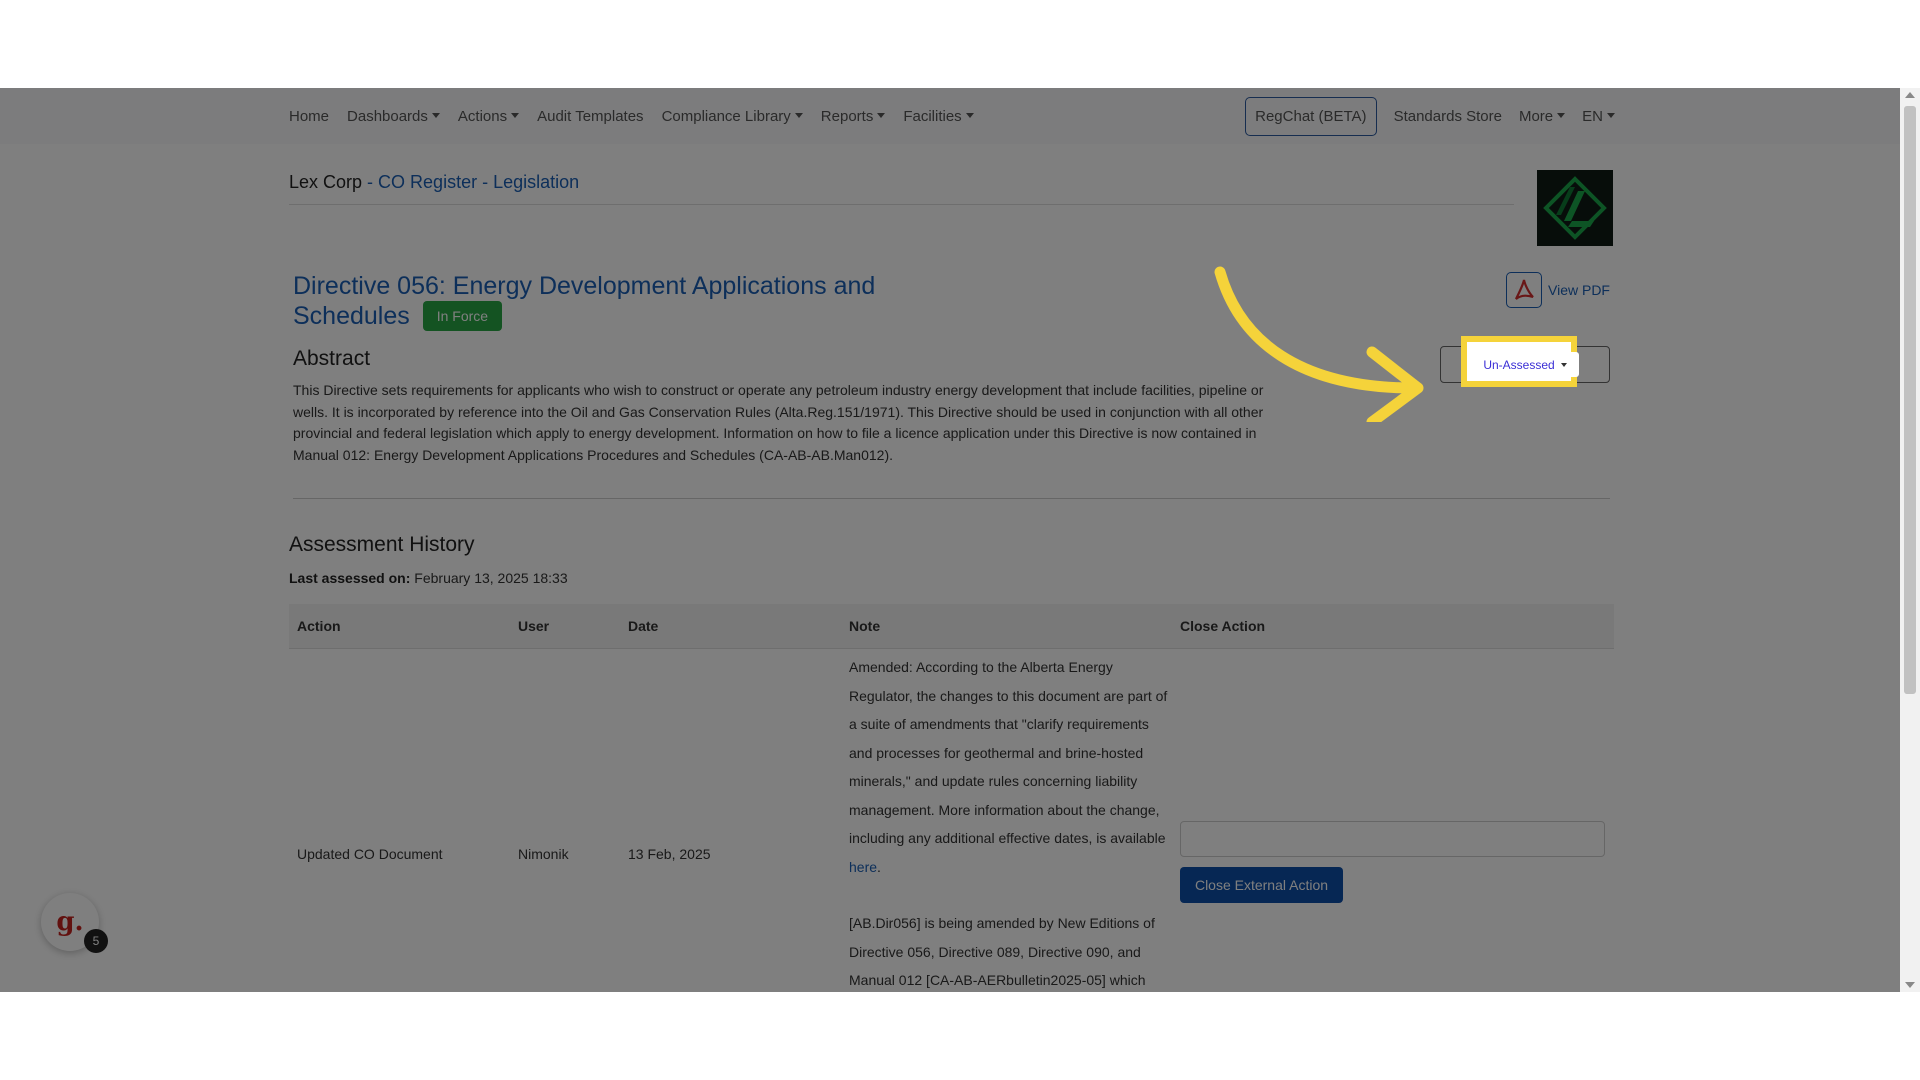 This screenshot has width=1920, height=1080. Describe the element at coordinates (960, 44) in the screenshot. I see `top-margin` at that location.